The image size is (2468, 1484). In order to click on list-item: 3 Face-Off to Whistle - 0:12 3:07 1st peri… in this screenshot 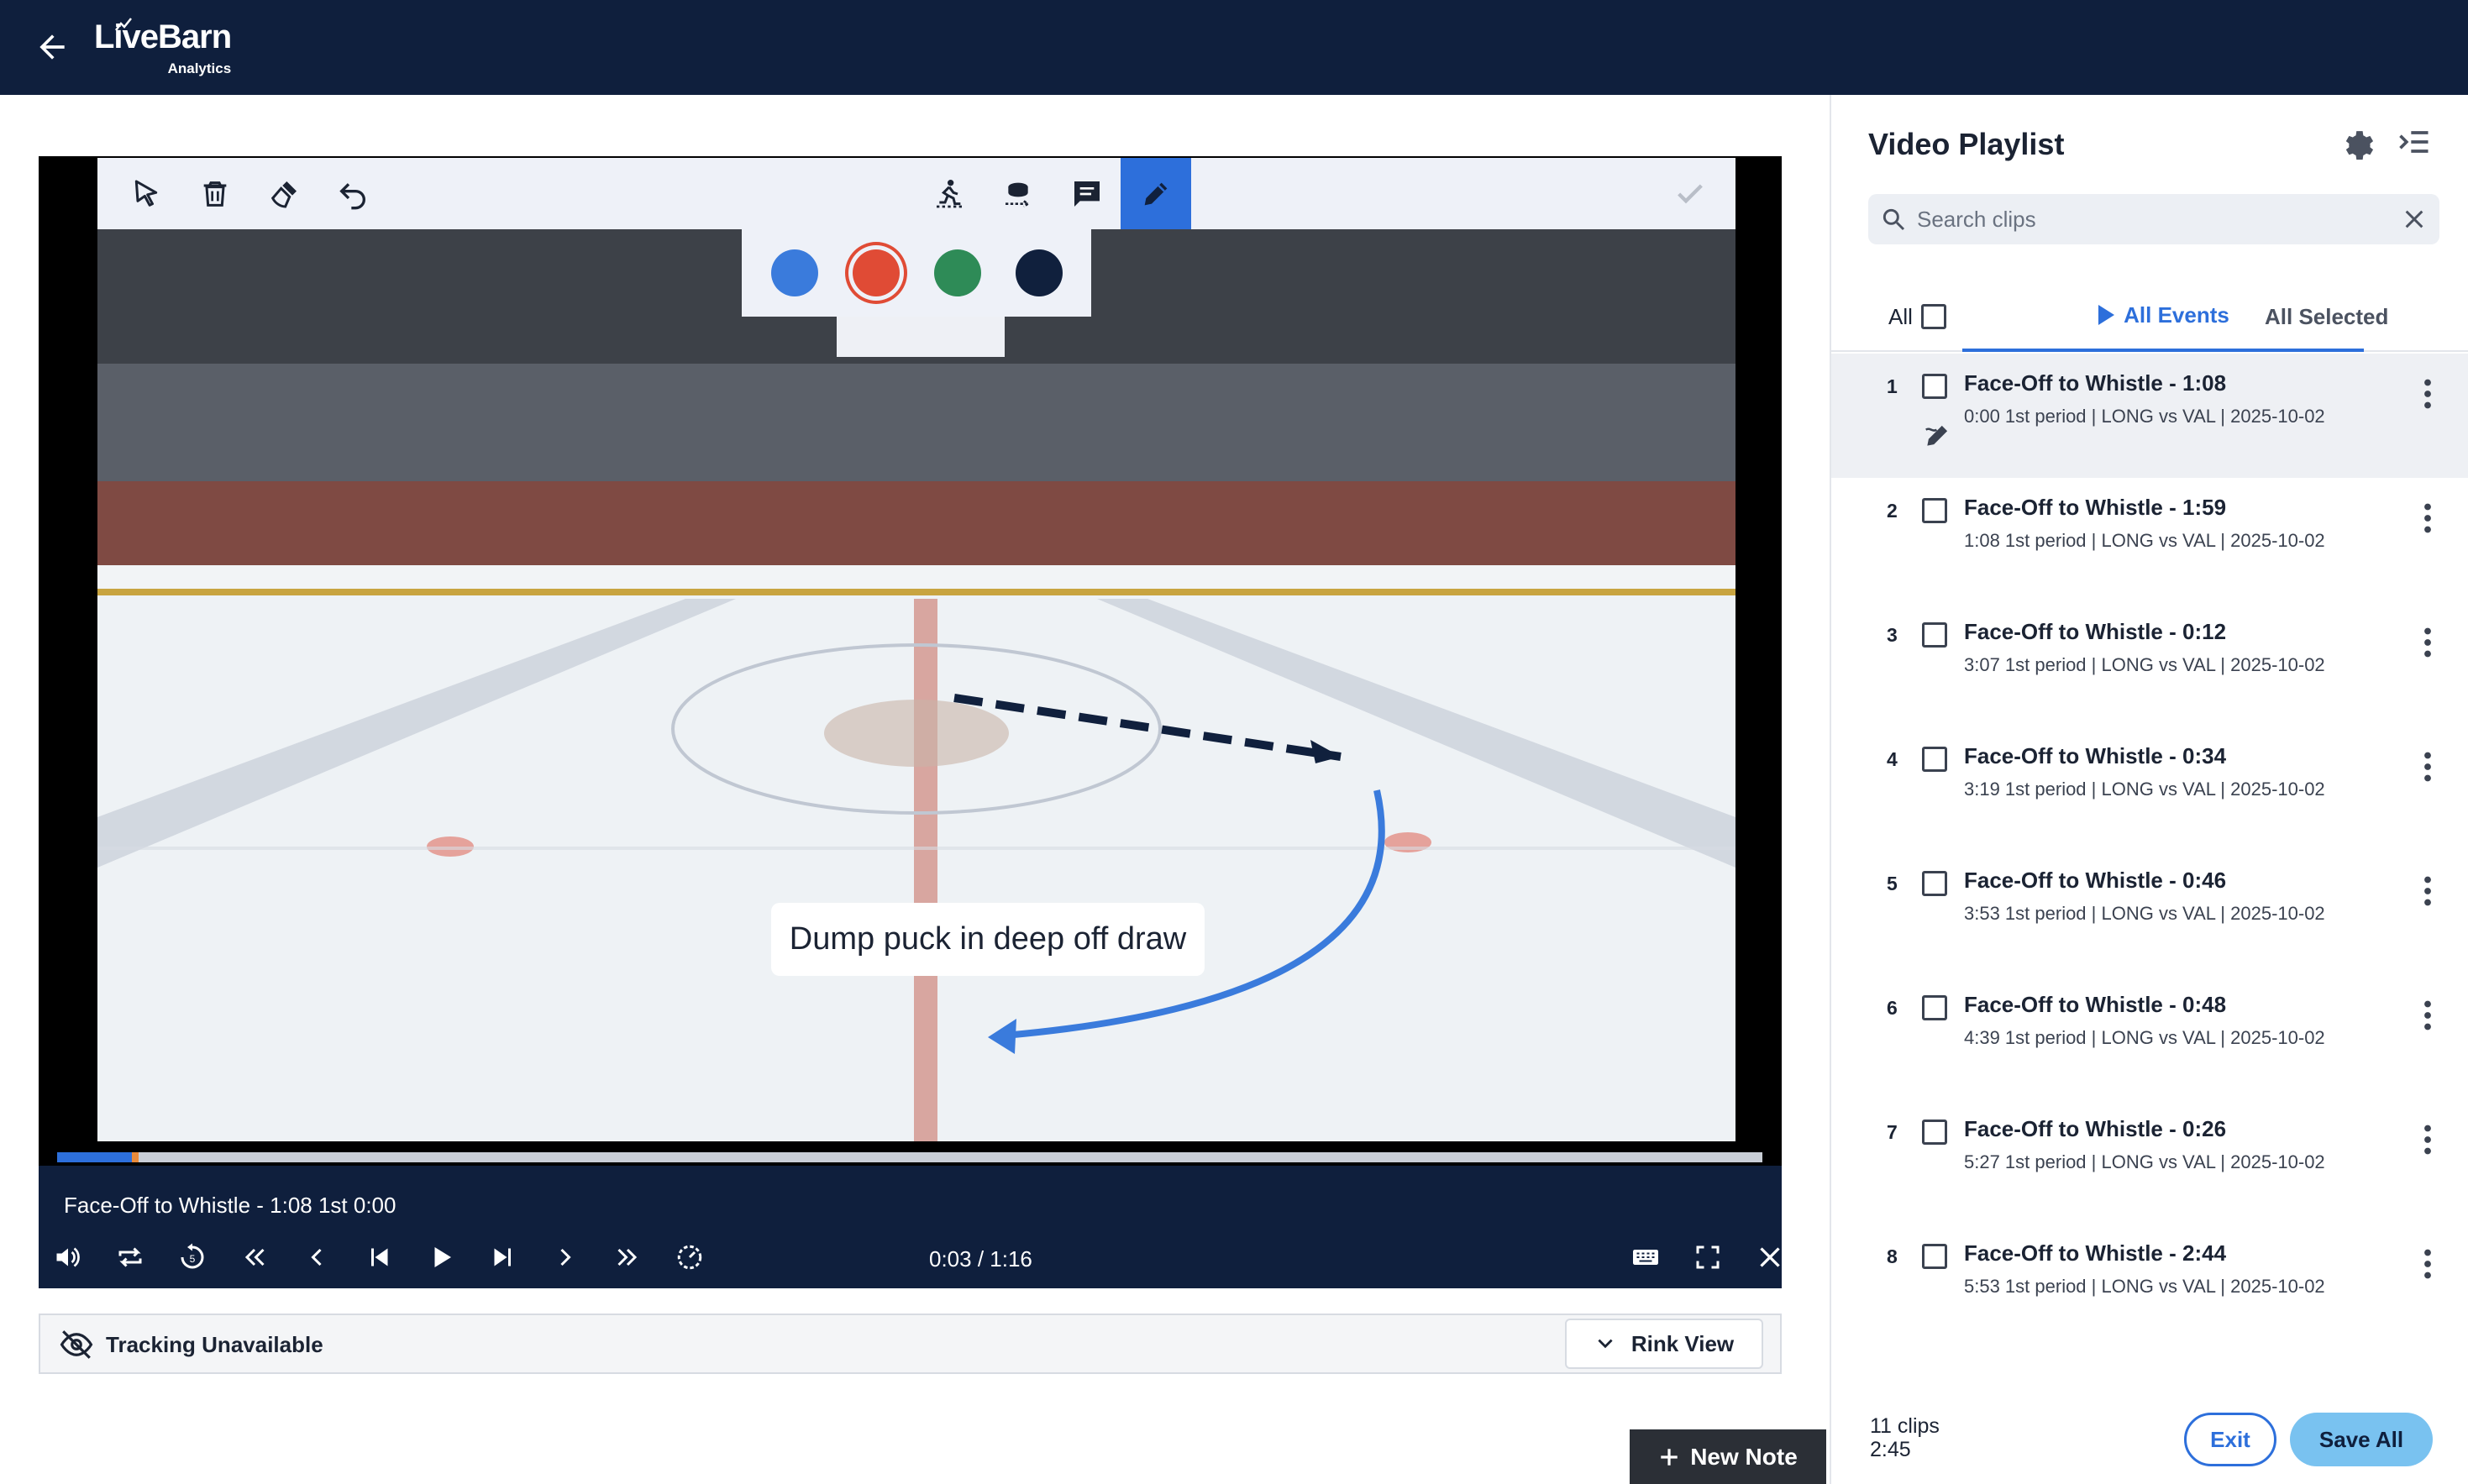, I will do `click(2150, 664)`.